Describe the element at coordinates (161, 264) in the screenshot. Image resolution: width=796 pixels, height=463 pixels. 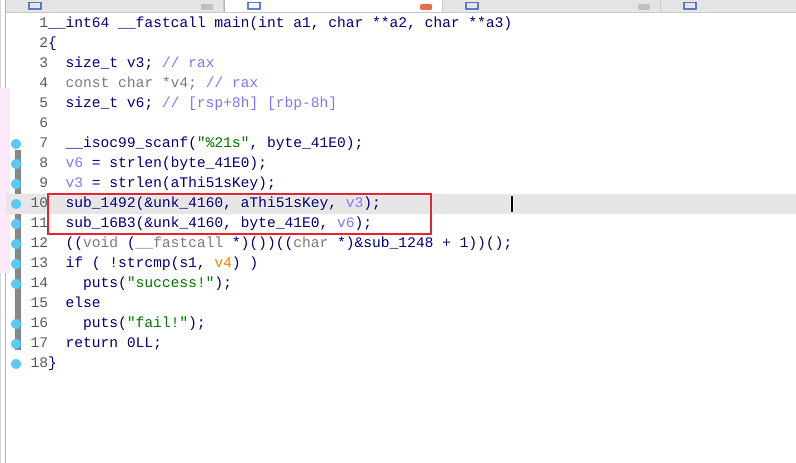
I see `code-line: if ( !strcmp(s1, v4) )` at that location.